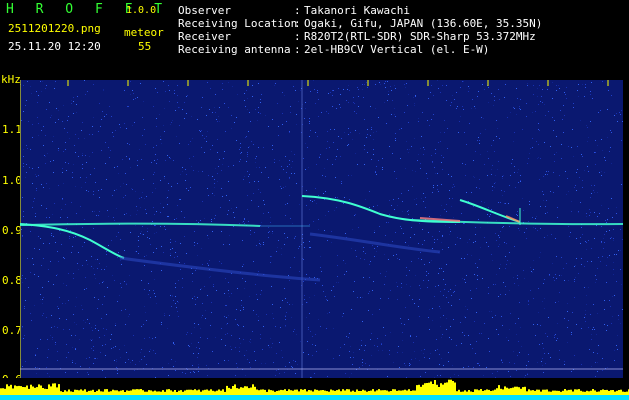 The width and height of the screenshot is (629, 400). Describe the element at coordinates (420, 36) in the screenshot. I see `info-value: R820T2(RTL-SDR) SDR-Sharp 53.372MHz` at that location.